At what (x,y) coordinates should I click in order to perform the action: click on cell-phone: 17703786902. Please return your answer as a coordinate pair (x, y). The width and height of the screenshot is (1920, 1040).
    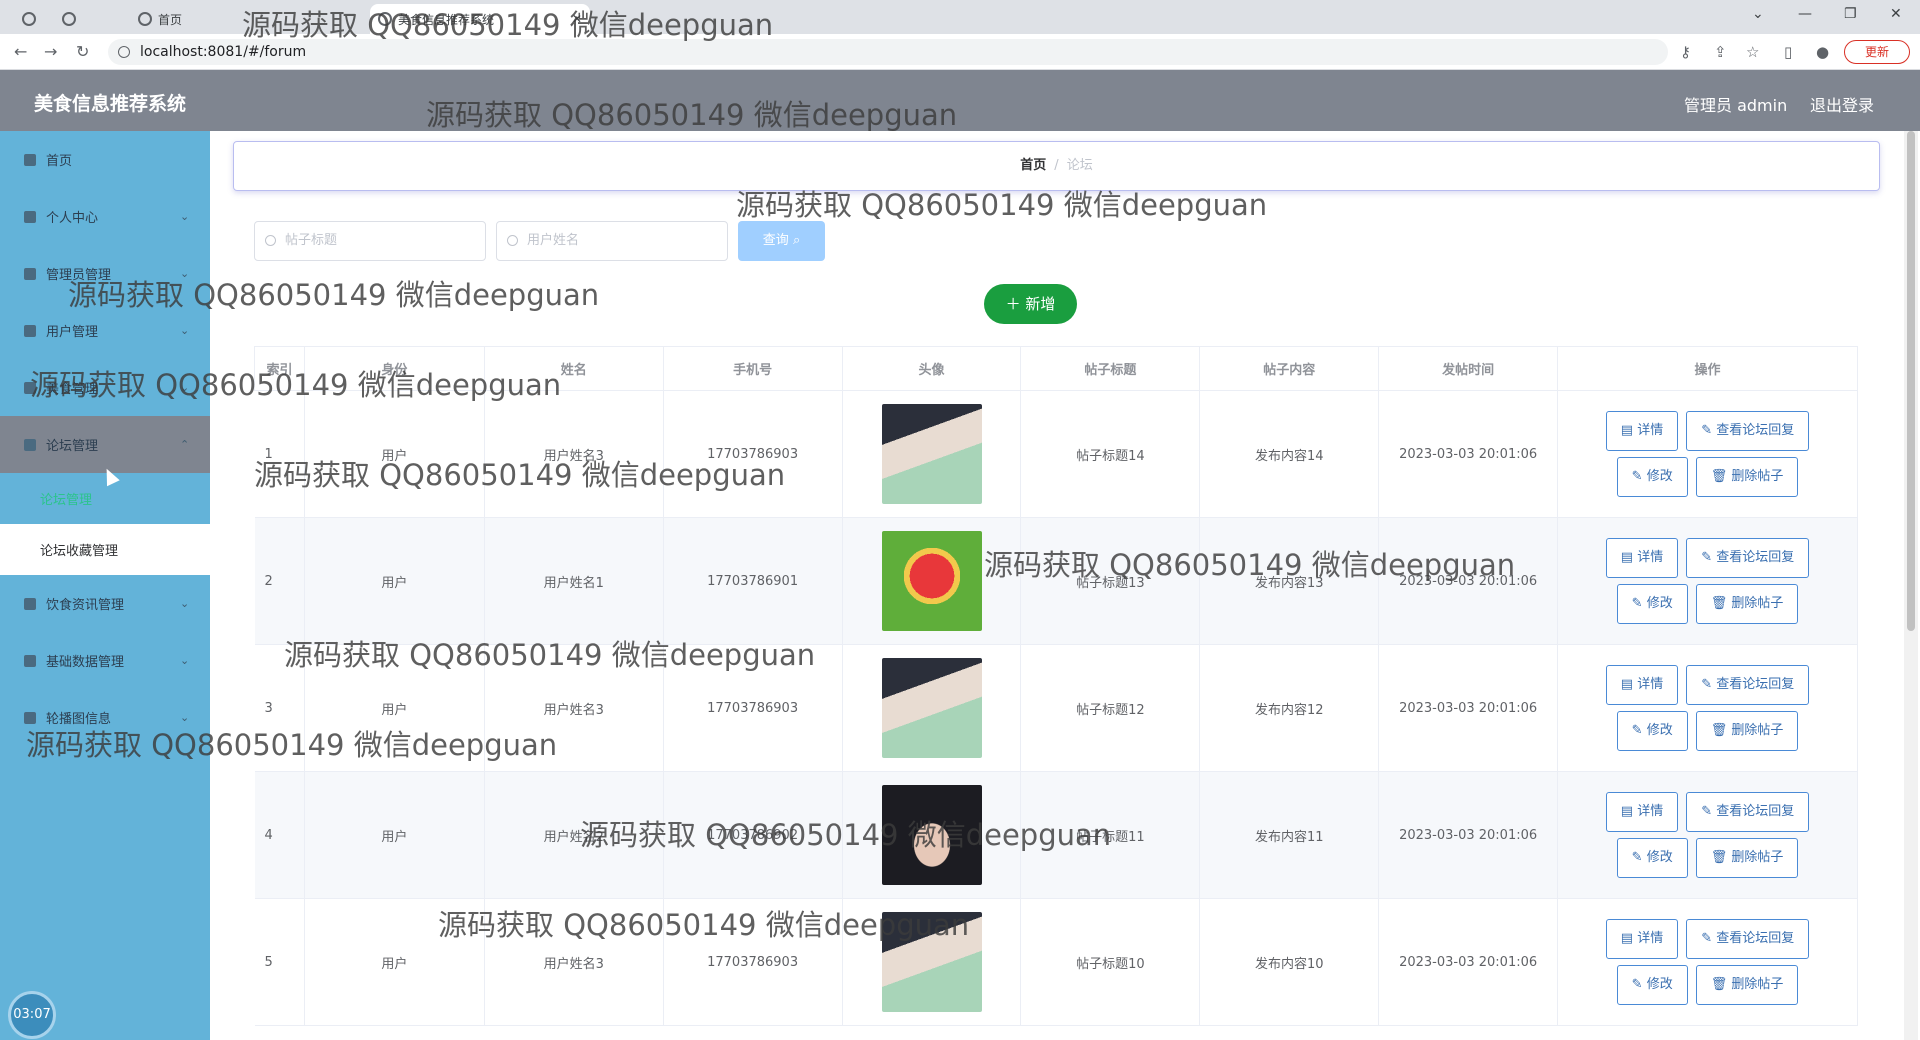
    Looking at the image, I should click on (753, 835).